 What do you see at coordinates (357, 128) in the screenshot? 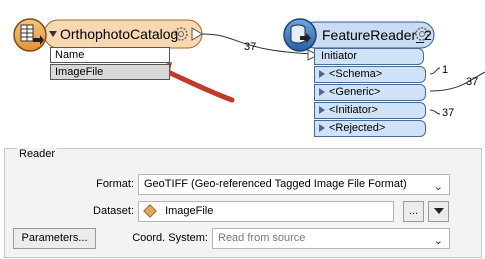
I see `output-port-label: <Rejected>` at bounding box center [357, 128].